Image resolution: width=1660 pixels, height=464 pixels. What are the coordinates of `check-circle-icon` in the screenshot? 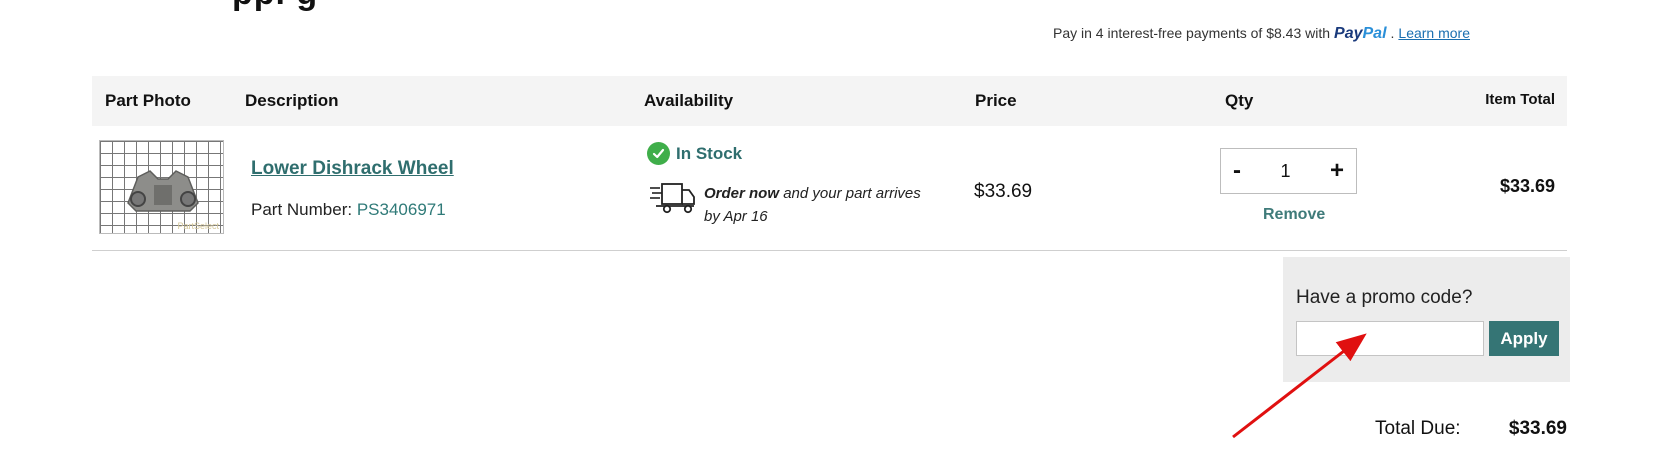 It's located at (658, 153).